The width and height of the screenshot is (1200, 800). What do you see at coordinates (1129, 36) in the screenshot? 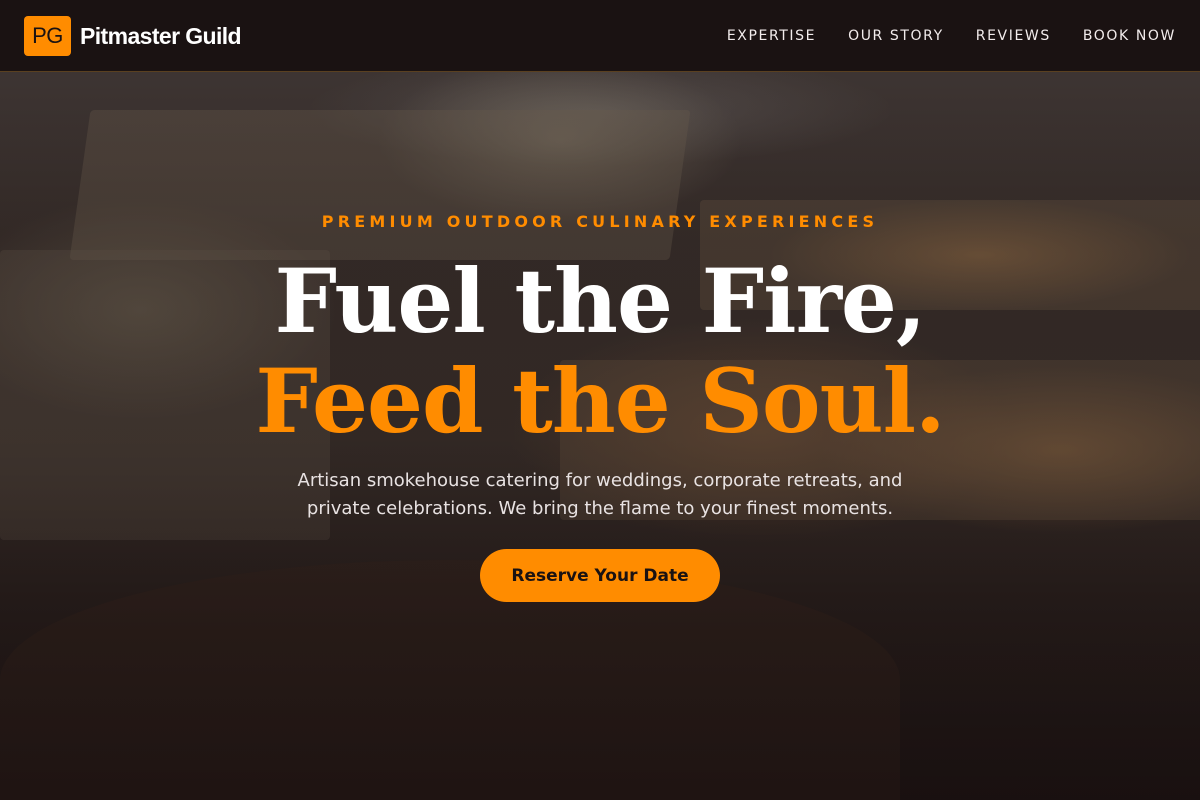
I see `nav-link-book-now: BOOK NOW` at bounding box center [1129, 36].